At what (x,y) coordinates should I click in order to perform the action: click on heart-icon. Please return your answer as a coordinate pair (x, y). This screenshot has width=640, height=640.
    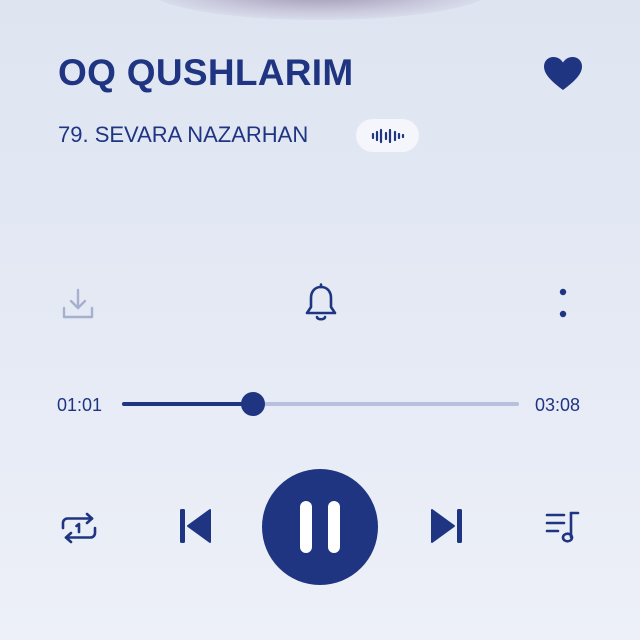
    Looking at the image, I should click on (563, 73).